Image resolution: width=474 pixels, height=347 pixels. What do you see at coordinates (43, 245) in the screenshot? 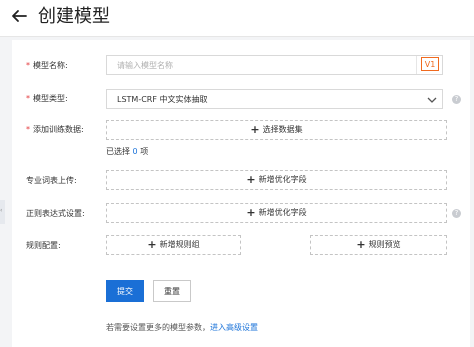
I see `rule-config-label: 规则配置:` at bounding box center [43, 245].